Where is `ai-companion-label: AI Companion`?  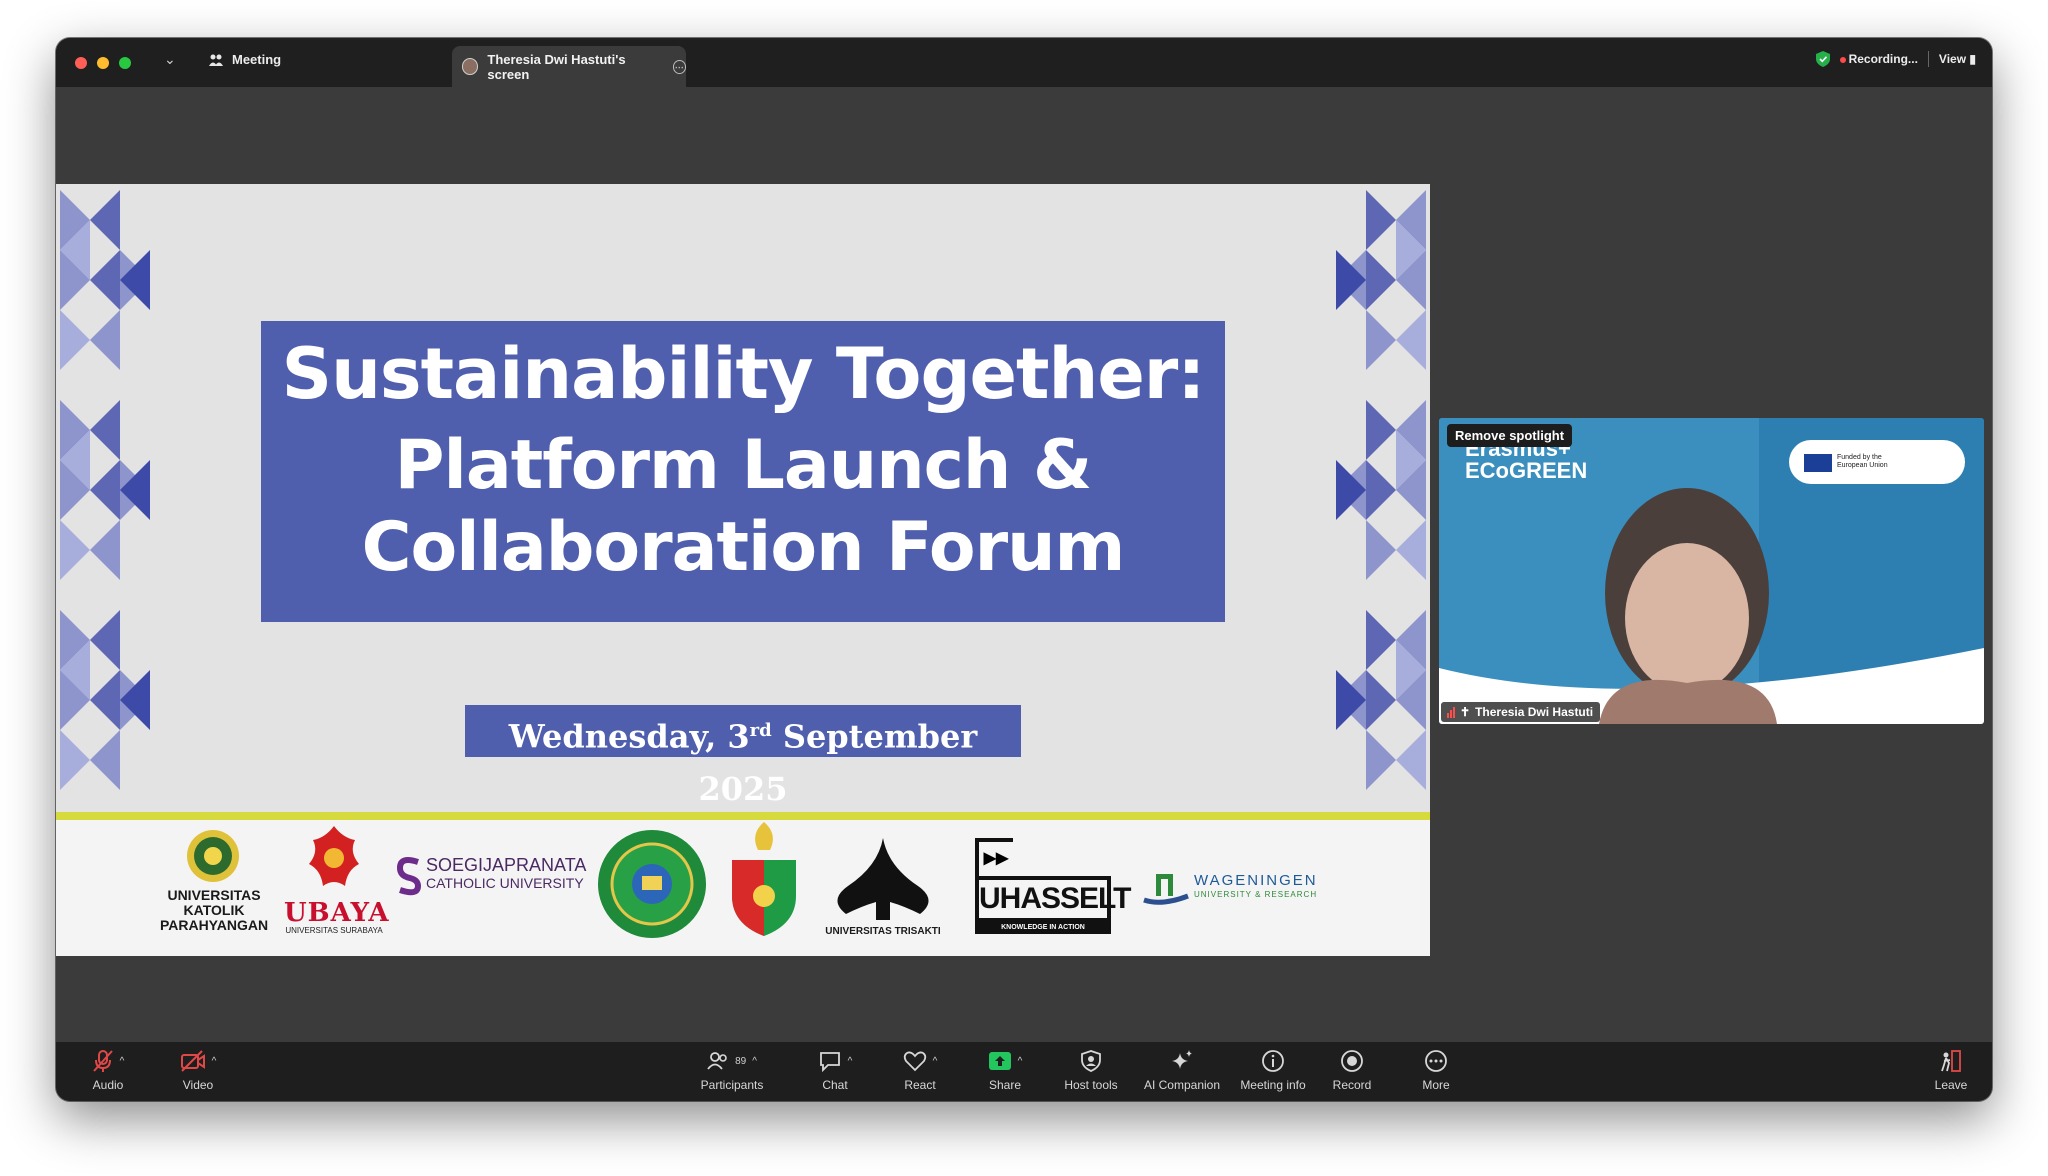 ai-companion-label: AI Companion is located at coordinates (1182, 1085).